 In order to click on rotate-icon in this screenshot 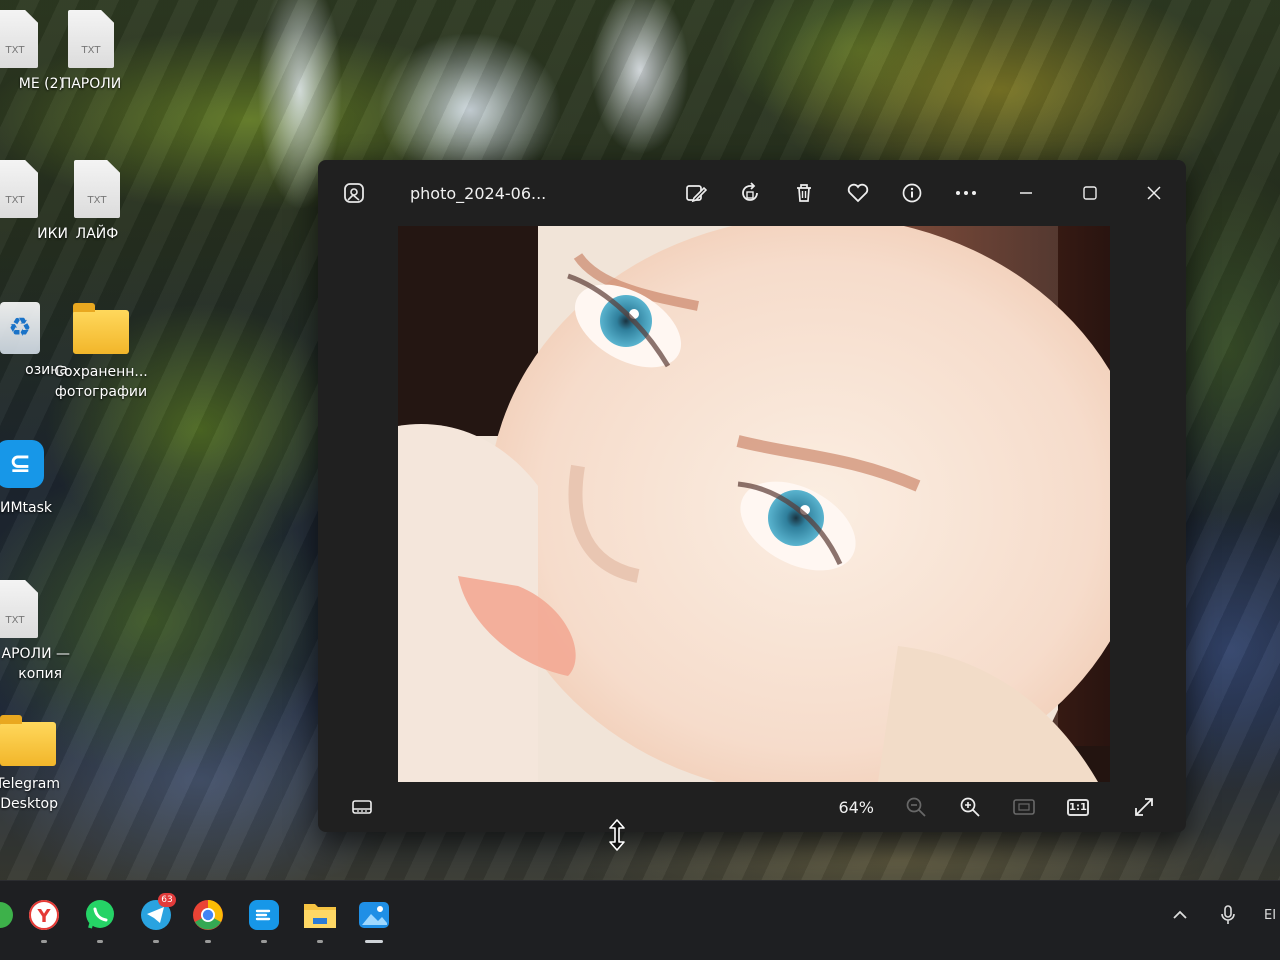, I will do `click(750, 193)`.